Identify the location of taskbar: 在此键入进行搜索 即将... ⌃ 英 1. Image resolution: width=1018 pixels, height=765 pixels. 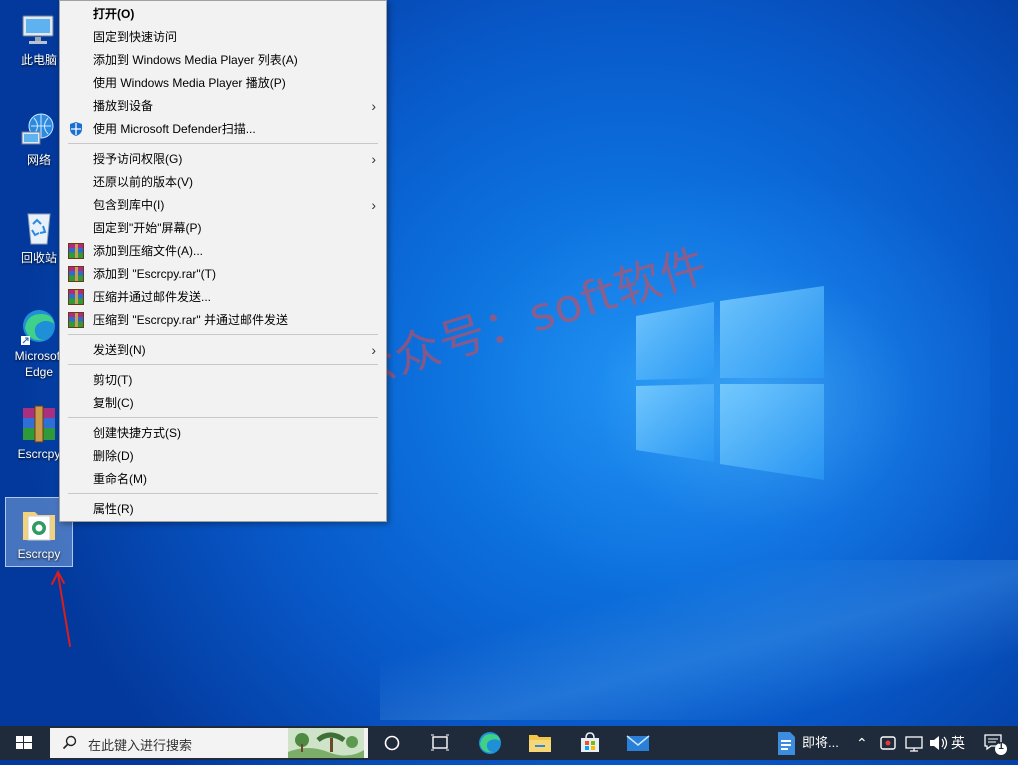
(509, 743).